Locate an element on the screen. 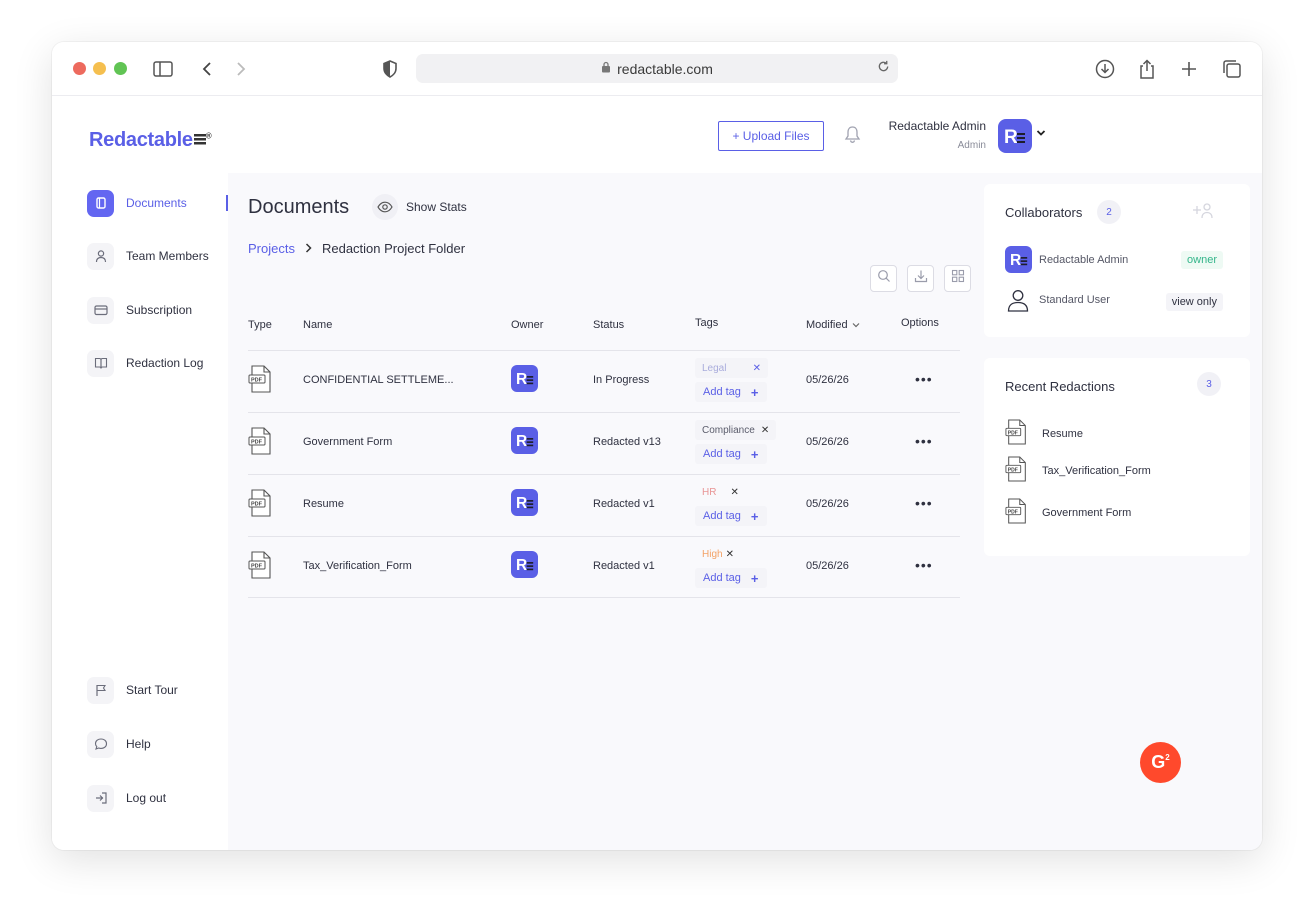 The height and width of the screenshot is (913, 1314). document-name: Government Form is located at coordinates (347, 442).